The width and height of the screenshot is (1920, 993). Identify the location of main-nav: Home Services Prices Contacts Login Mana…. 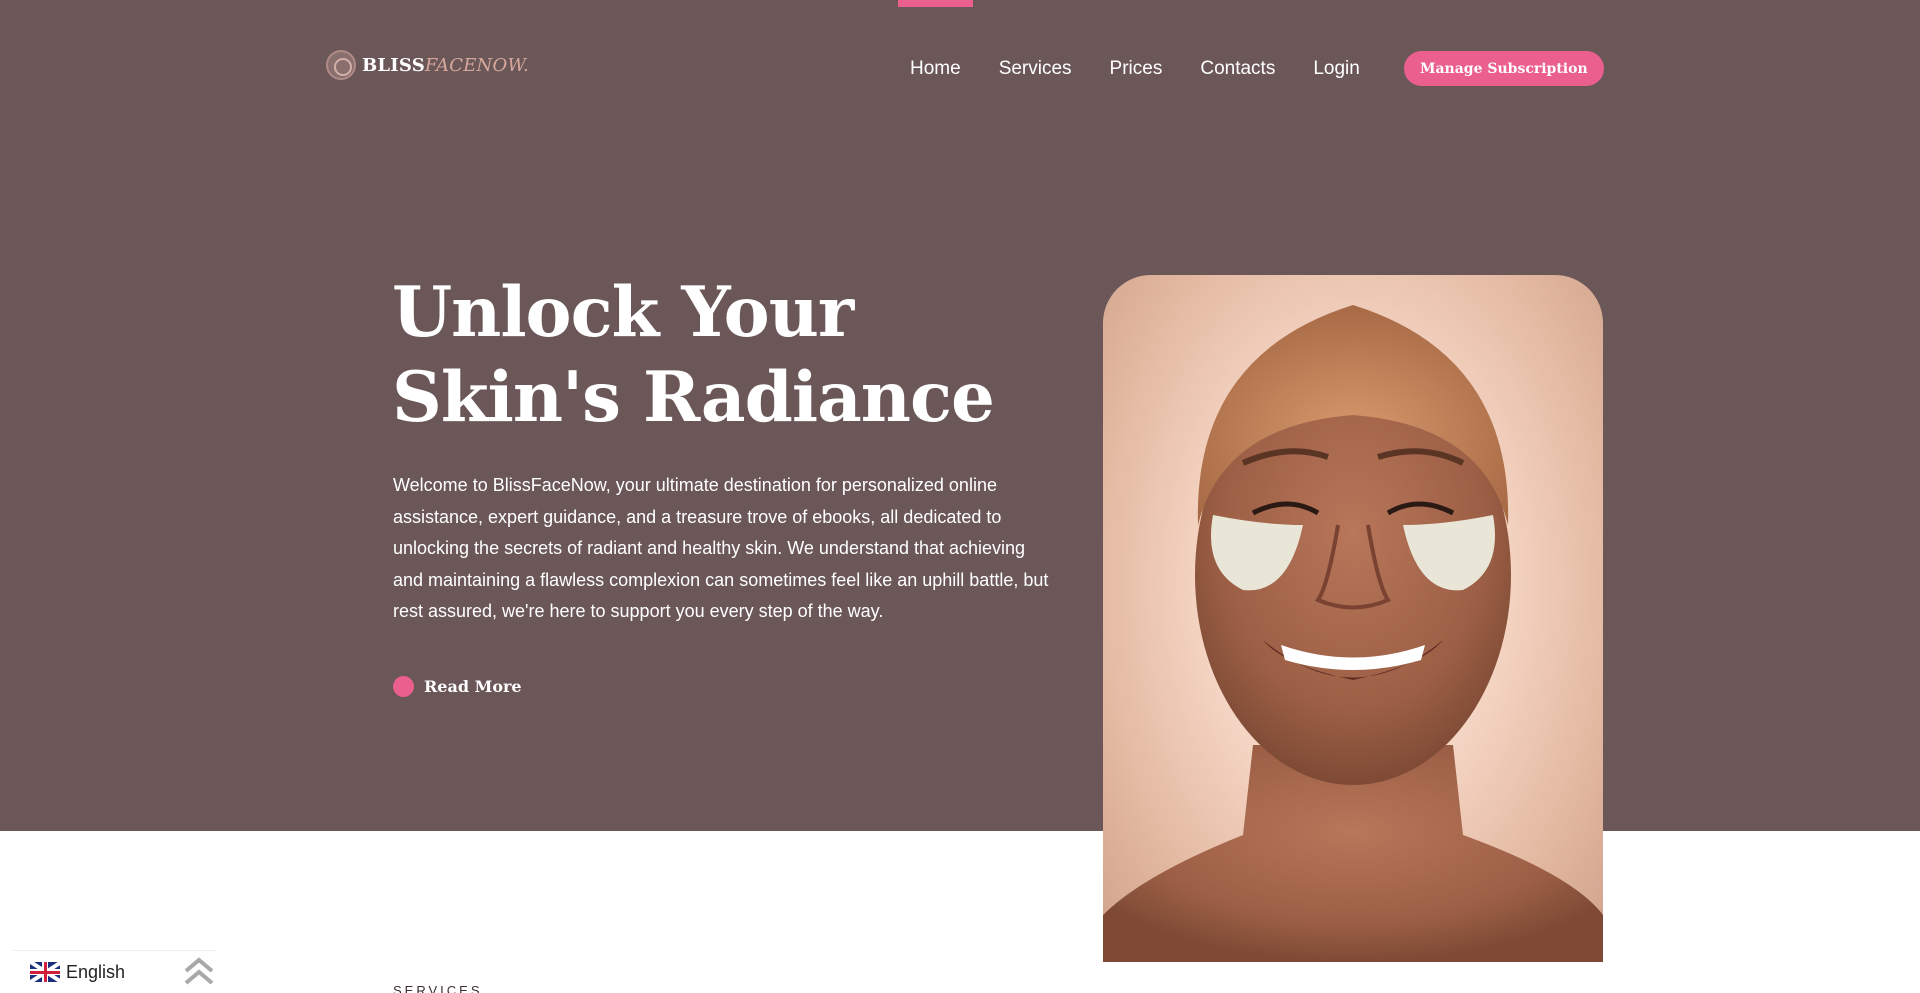
(1257, 68).